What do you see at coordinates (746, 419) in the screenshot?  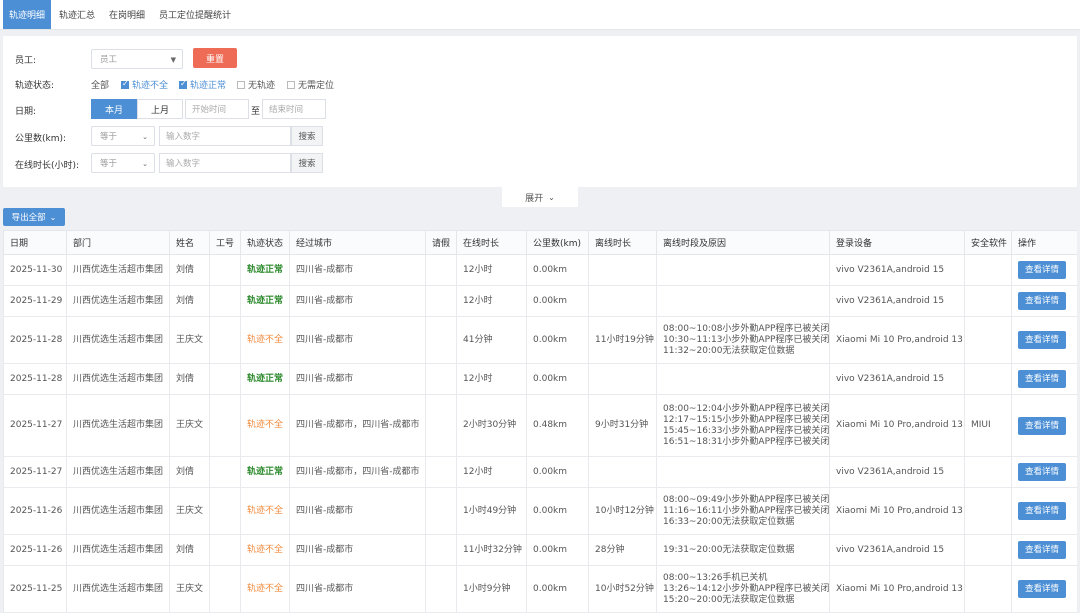 I see `offline-reason-line: 12:17~15:15小步外勤APP程序已被关闭` at bounding box center [746, 419].